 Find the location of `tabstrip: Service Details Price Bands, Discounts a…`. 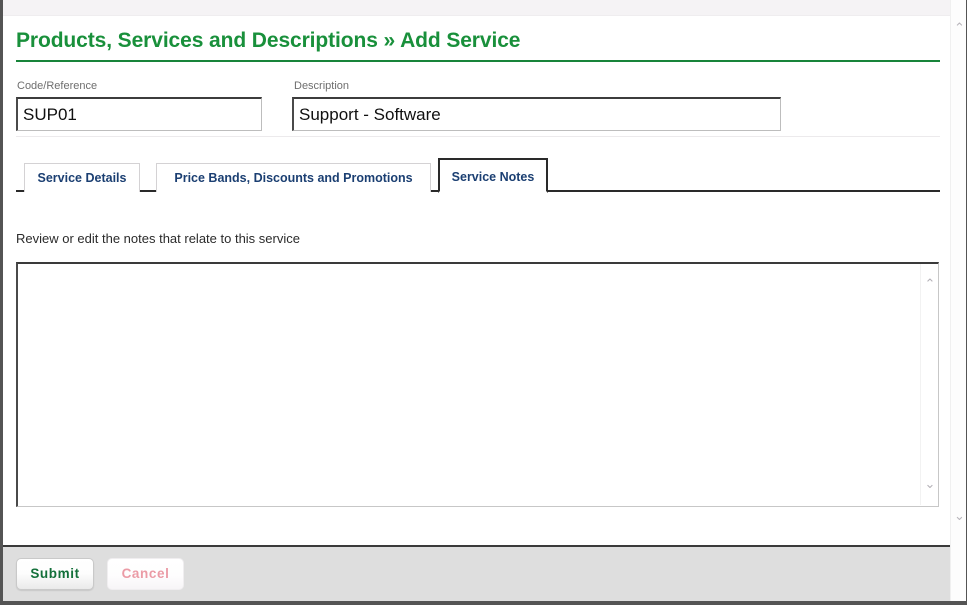

tabstrip: Service Details Price Bands, Discounts a… is located at coordinates (478, 175).